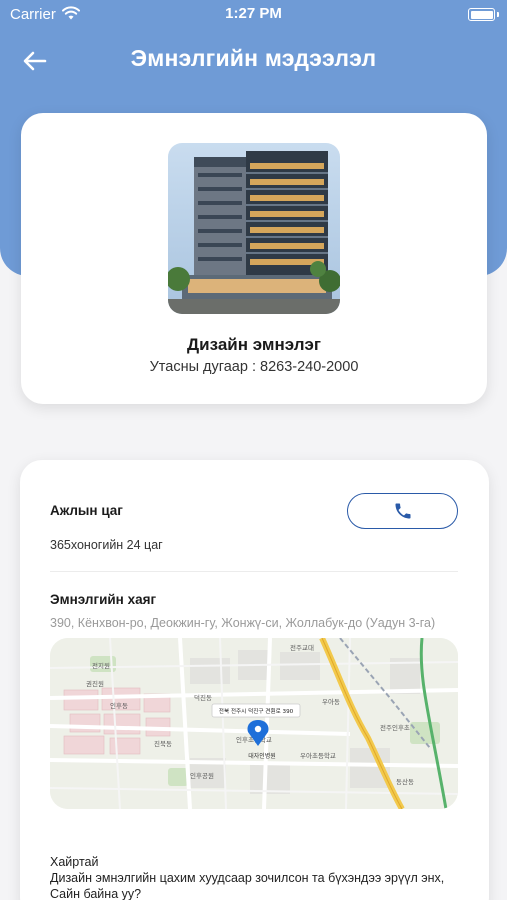 This screenshot has width=507, height=900. Describe the element at coordinates (202, 775) in the screenshot. I see `map-place-label: 인후공원` at that location.